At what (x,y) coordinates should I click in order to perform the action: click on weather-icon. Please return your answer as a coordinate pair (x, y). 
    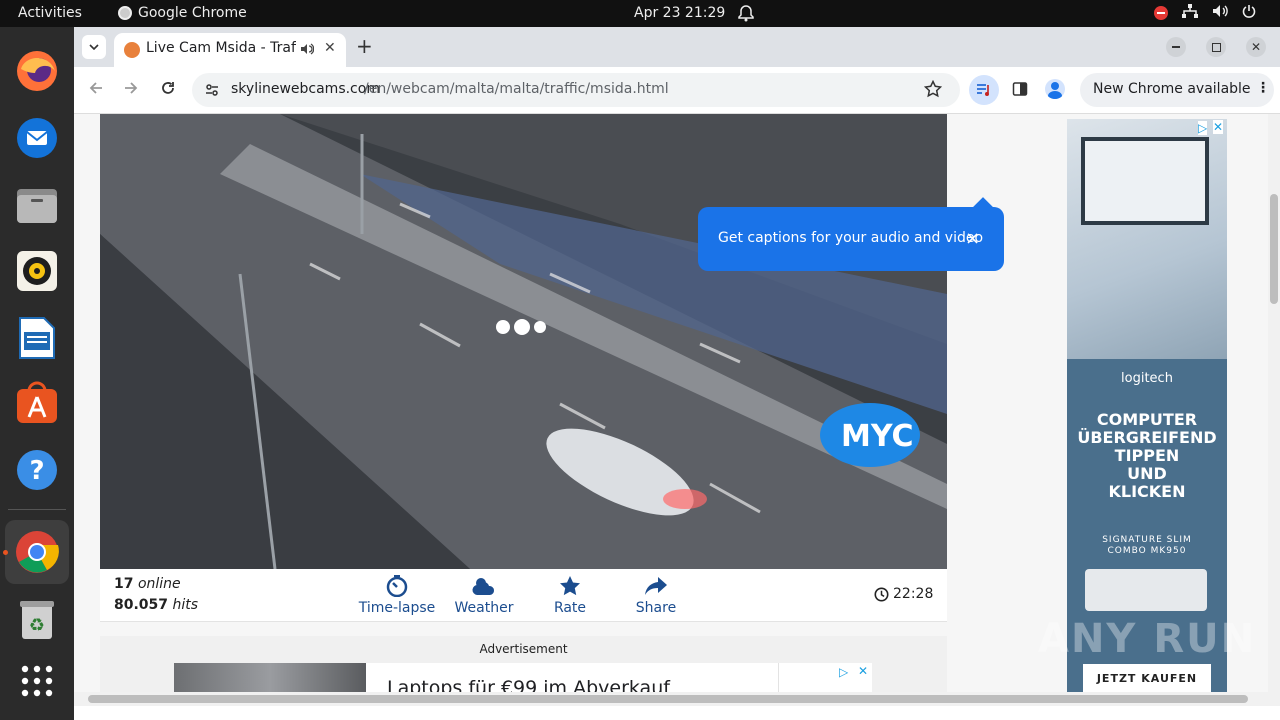
    Looking at the image, I should click on (483, 586).